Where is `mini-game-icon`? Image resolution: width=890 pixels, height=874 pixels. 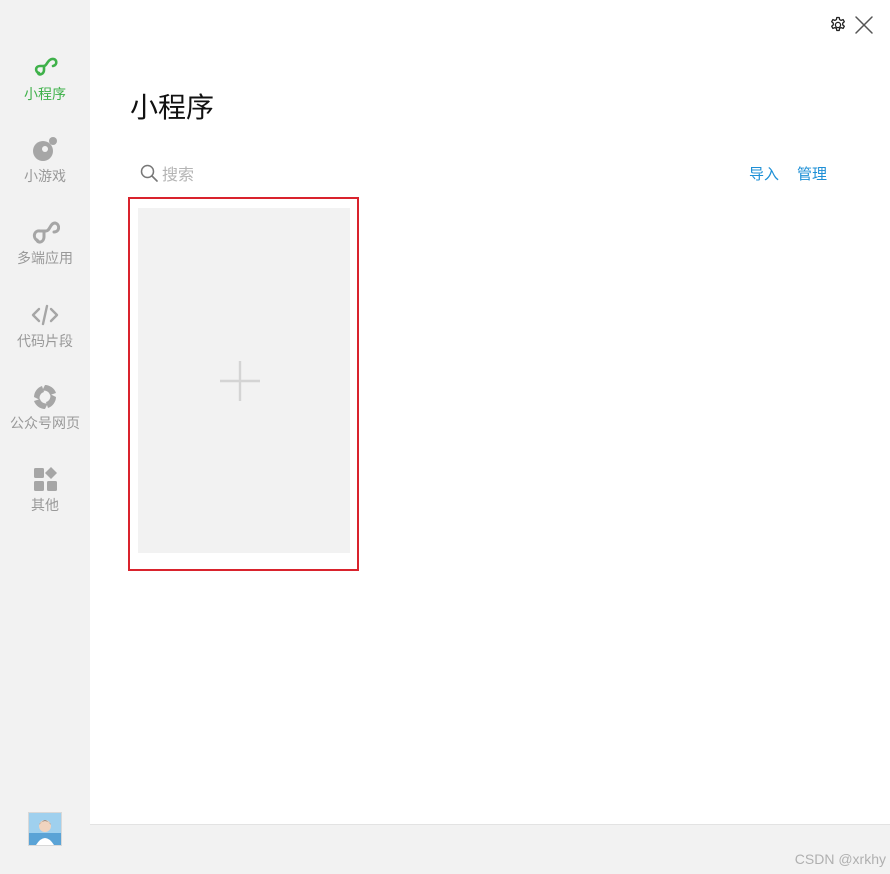 mini-game-icon is located at coordinates (45, 149).